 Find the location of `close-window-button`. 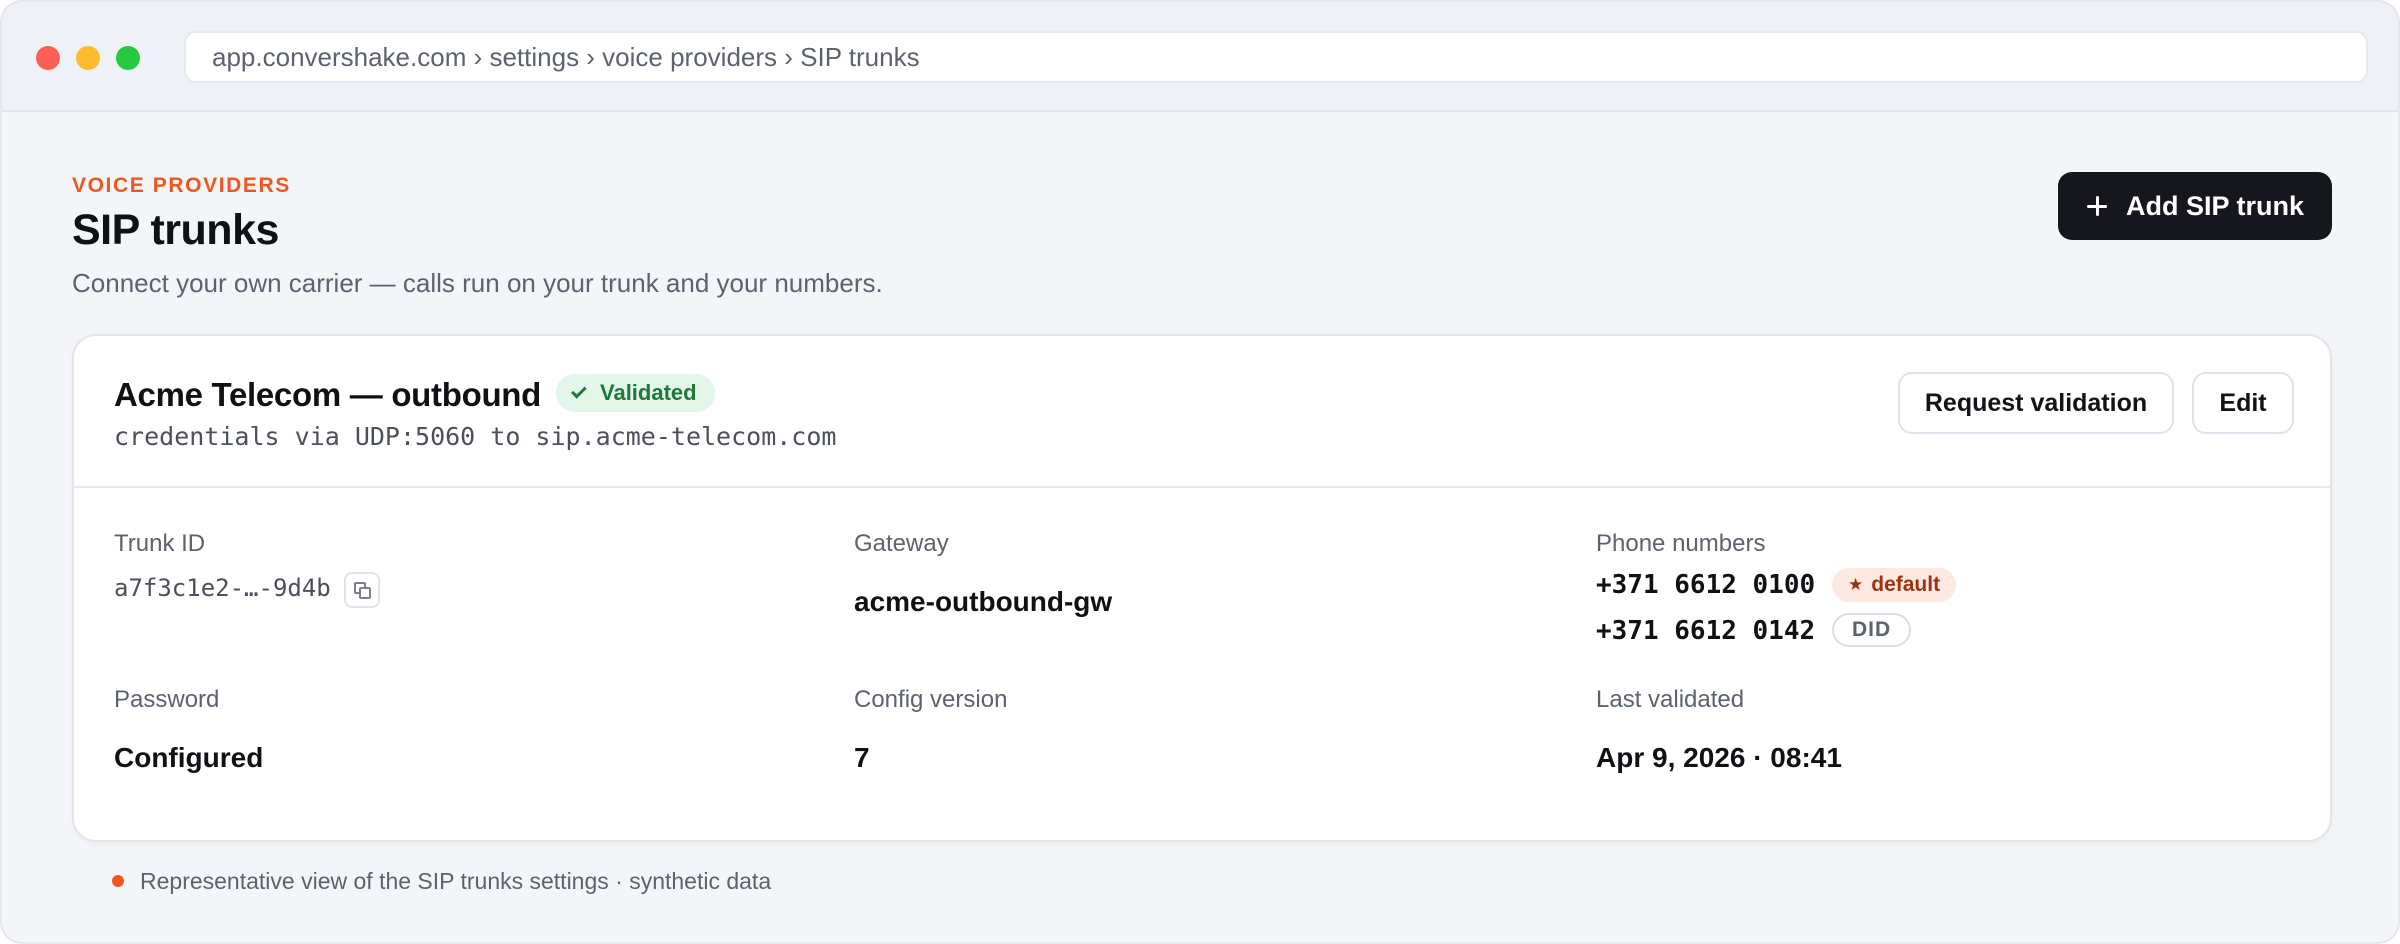

close-window-button is located at coordinates (48, 58).